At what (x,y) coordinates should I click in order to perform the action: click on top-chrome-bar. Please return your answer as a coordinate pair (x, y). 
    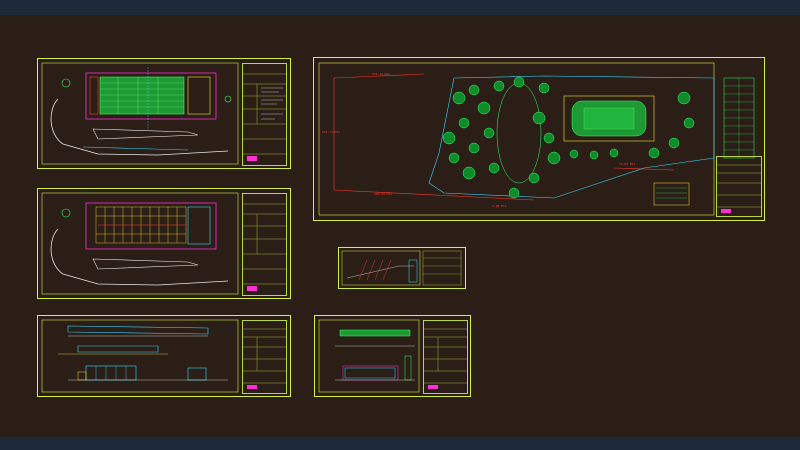
    Looking at the image, I should click on (400, 7).